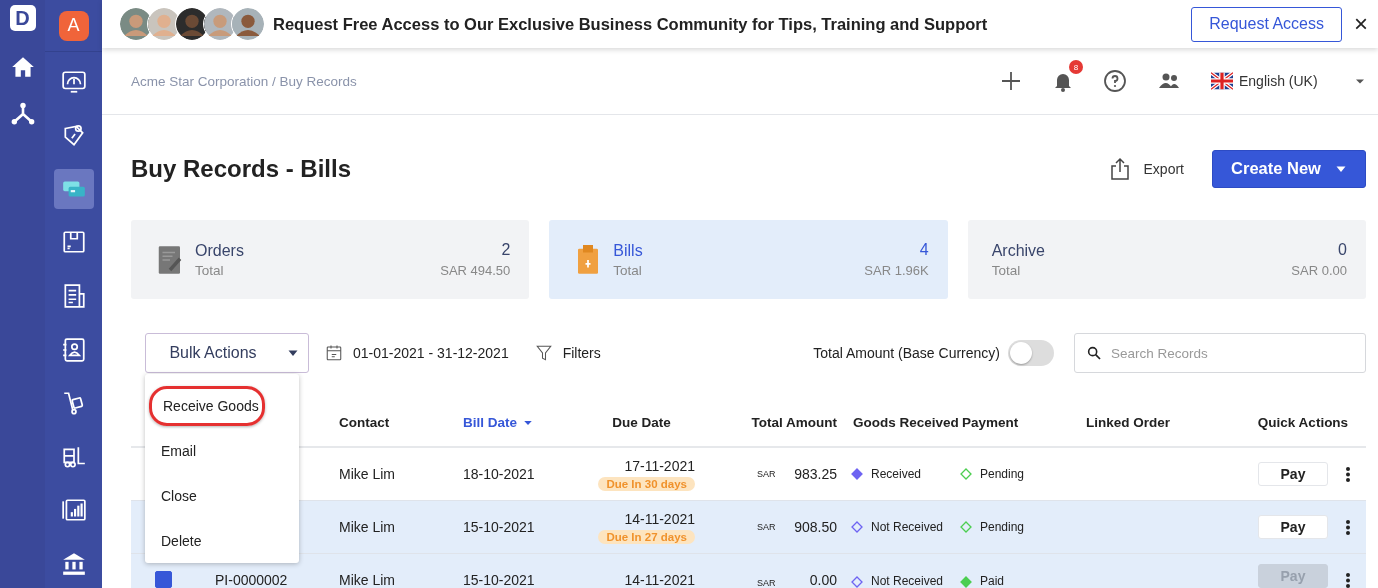 Image resolution: width=1378 pixels, height=588 pixels. I want to click on request-access-button: Request Access, so click(1266, 24).